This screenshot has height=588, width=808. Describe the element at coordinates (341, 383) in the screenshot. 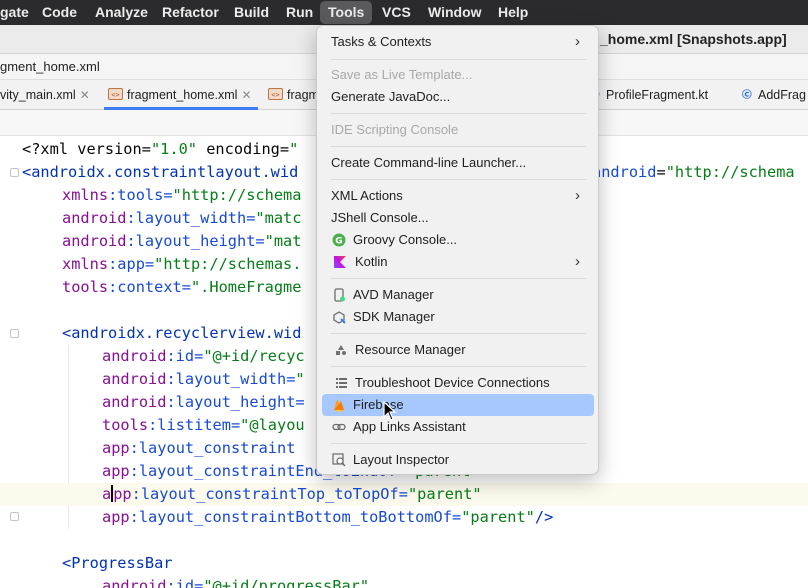

I see `list-icon` at that location.